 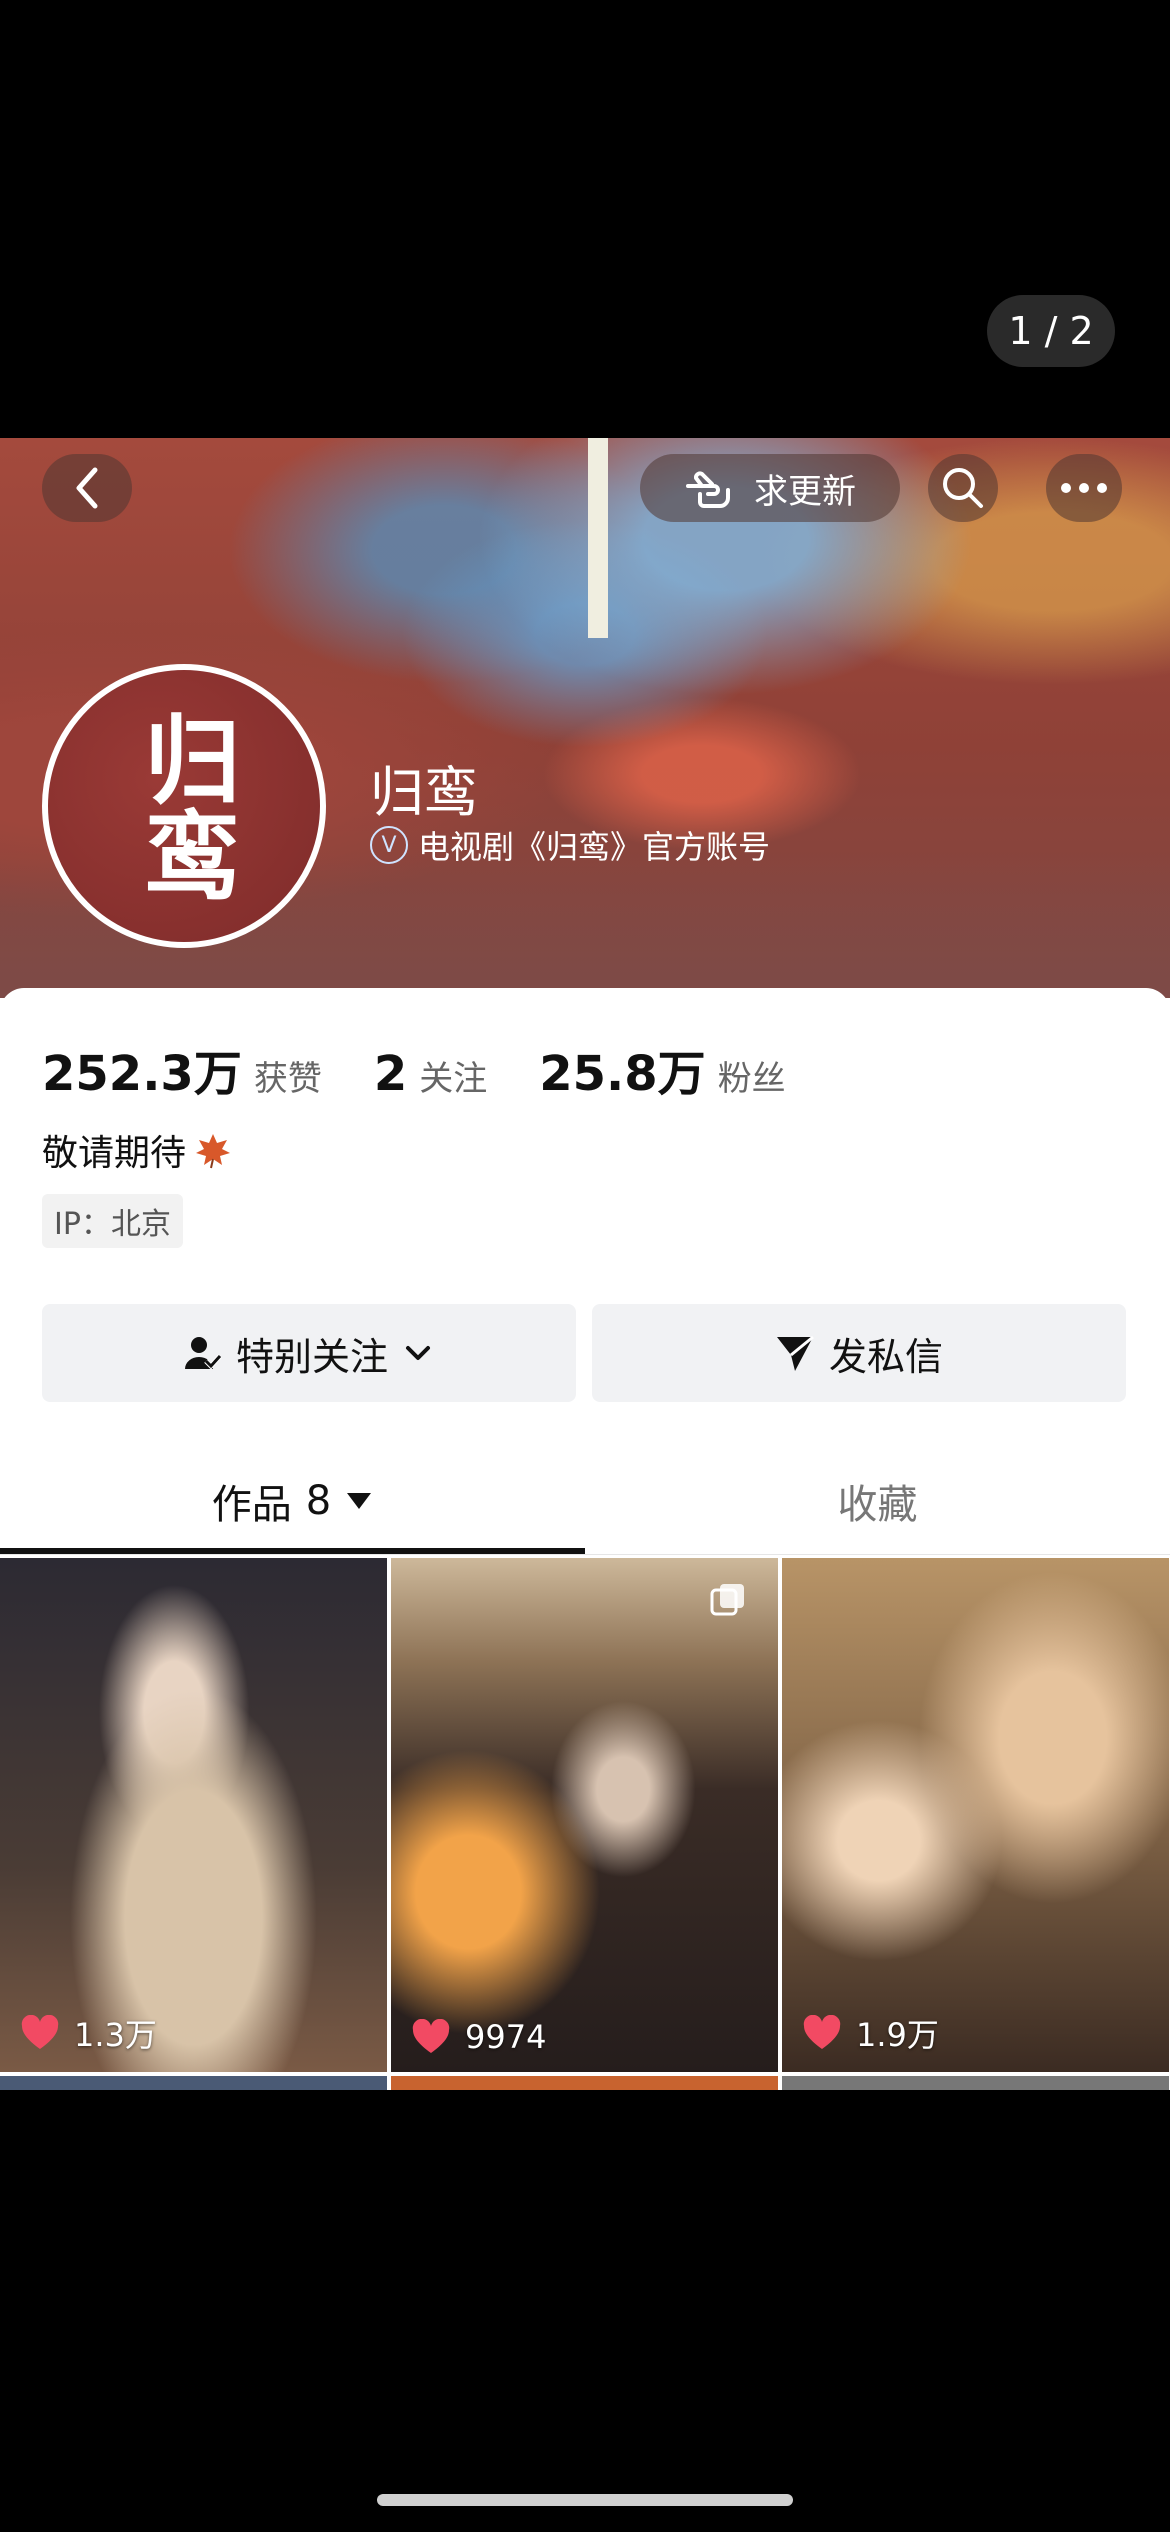 I want to click on tab-works-count: 8, so click(x=318, y=1501).